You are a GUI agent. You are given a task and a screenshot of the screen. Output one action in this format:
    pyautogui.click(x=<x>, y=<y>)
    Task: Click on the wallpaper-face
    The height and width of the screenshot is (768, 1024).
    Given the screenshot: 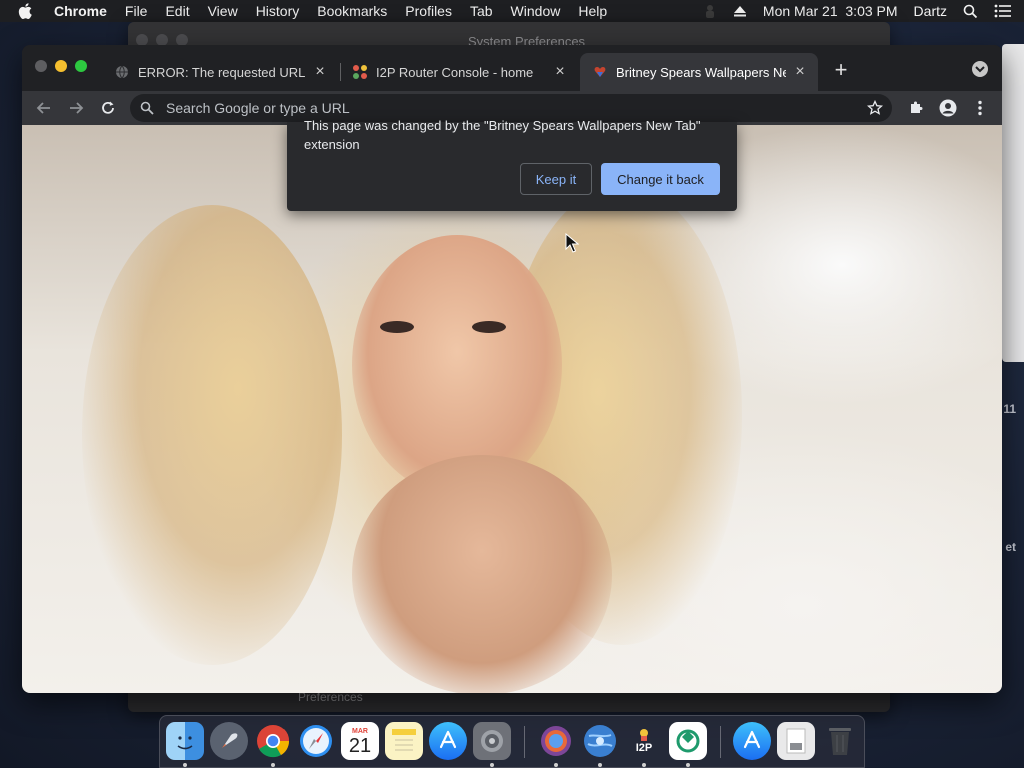 What is the action you would take?
    pyautogui.click(x=457, y=365)
    